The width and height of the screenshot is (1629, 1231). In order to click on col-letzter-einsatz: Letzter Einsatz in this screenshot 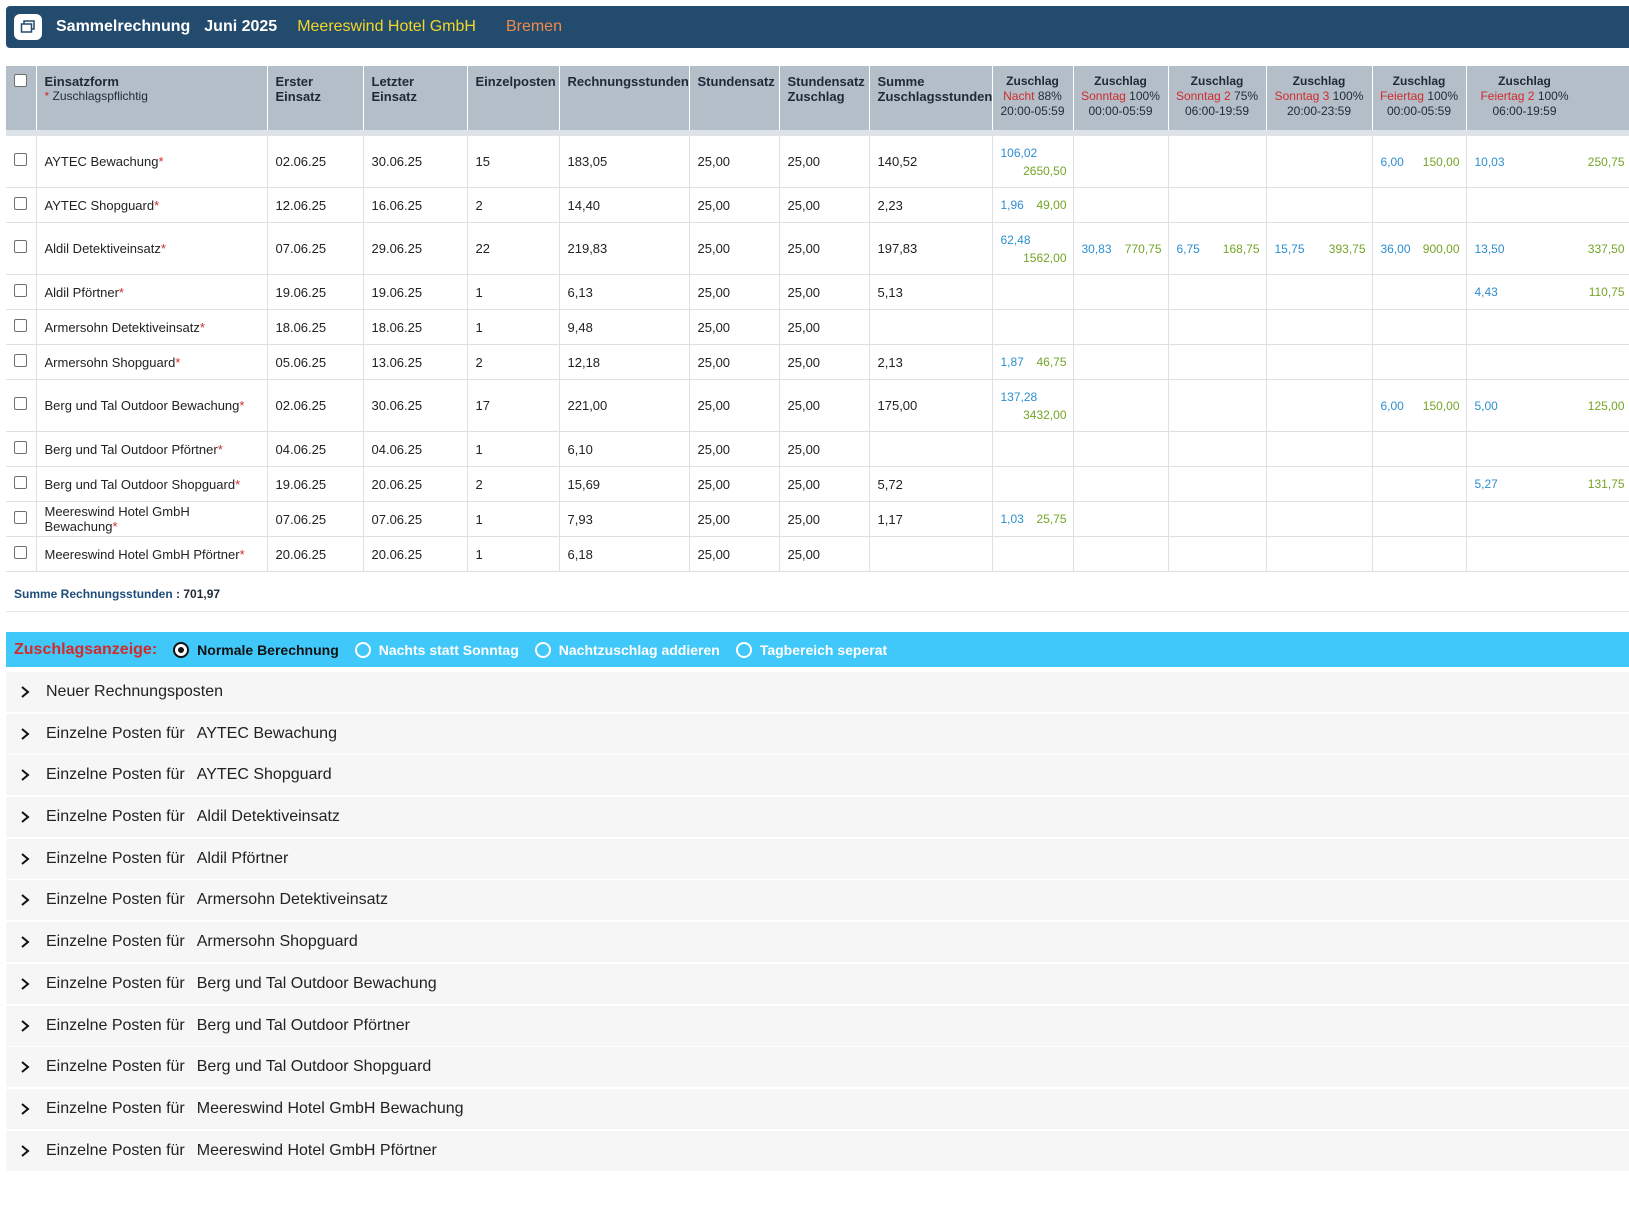, I will do `click(415, 101)`.